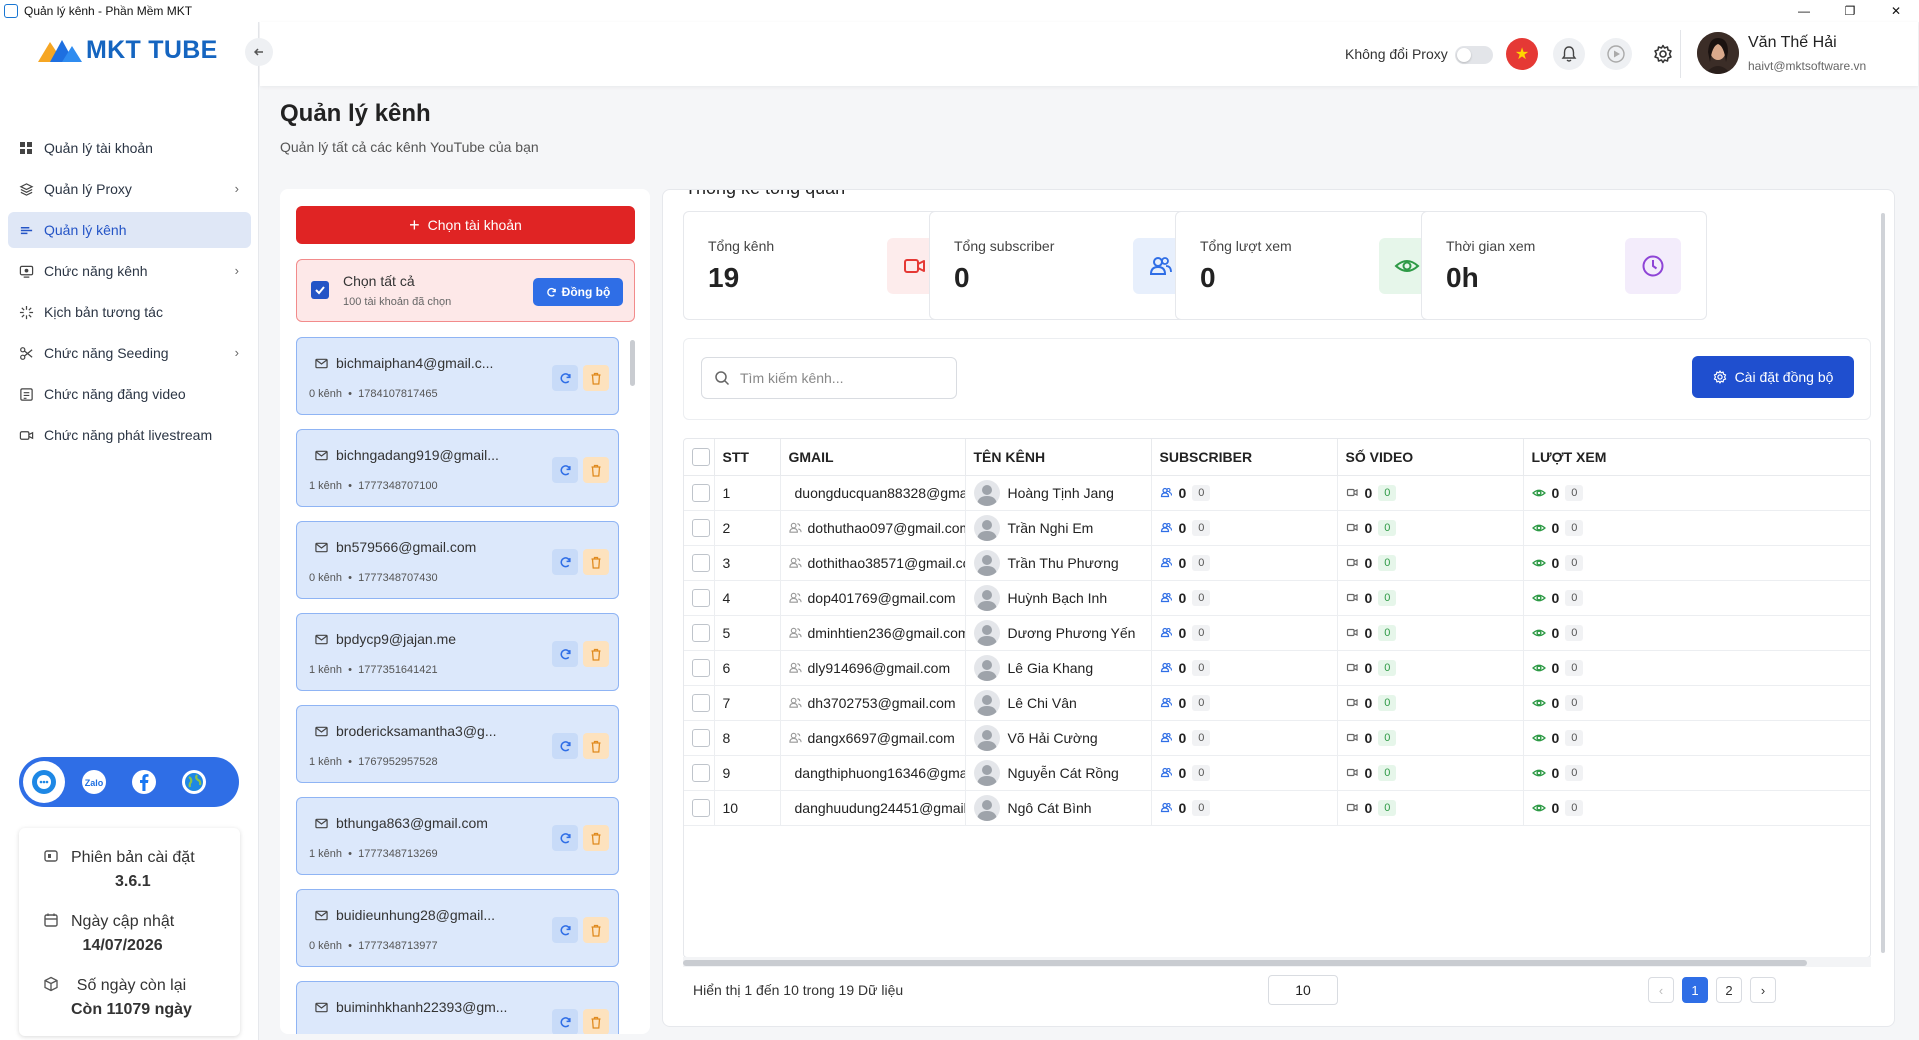 The height and width of the screenshot is (1040, 1919). I want to click on view-change: 0, so click(1574, 492).